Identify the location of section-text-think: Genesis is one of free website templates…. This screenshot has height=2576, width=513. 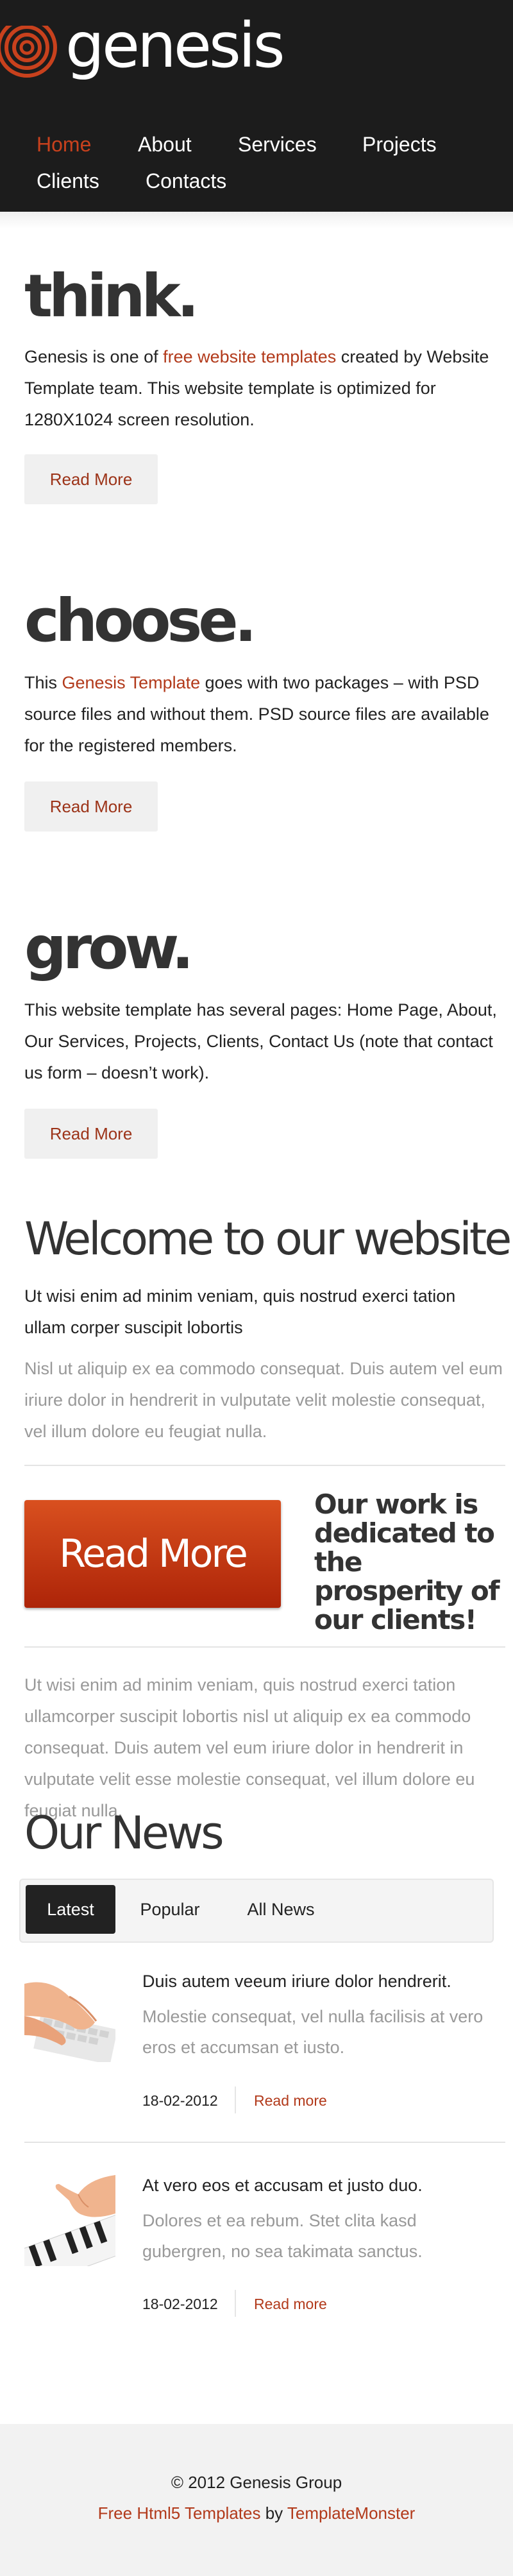
(261, 388).